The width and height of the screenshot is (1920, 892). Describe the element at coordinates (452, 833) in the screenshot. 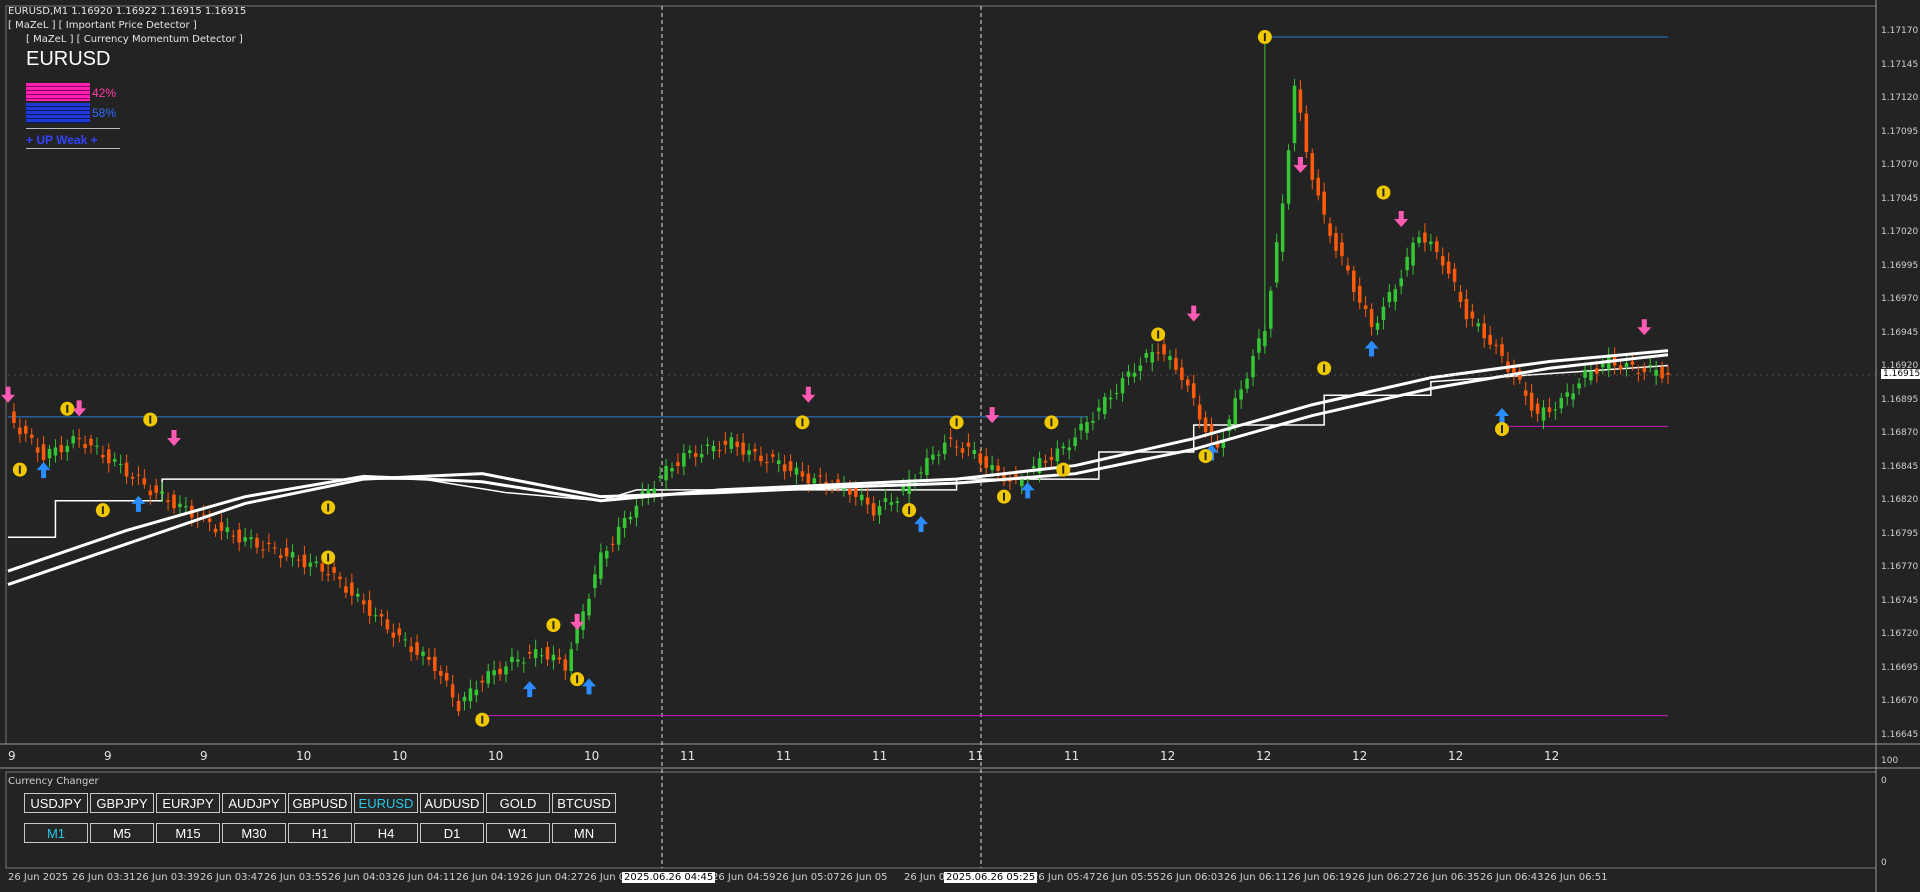

I see `timeframe-d1-button: D1` at that location.